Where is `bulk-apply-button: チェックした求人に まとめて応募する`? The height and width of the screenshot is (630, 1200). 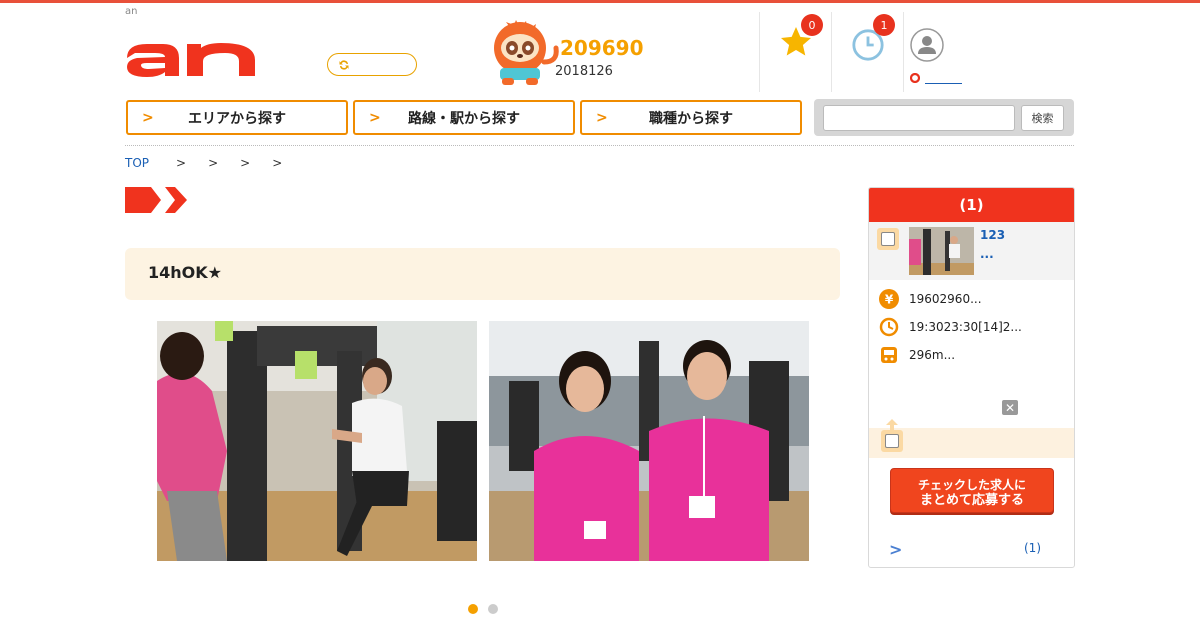 bulk-apply-button: チェックした求人に まとめて応募する is located at coordinates (972, 490).